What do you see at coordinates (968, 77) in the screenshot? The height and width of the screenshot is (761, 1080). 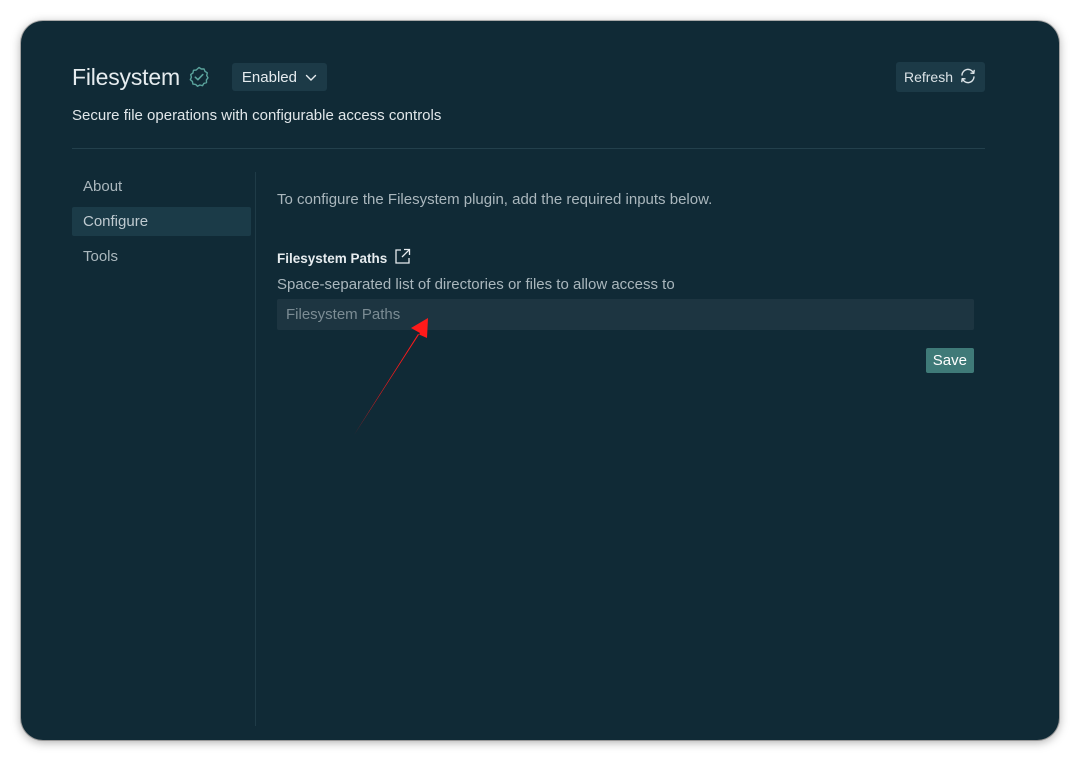 I see `refresh-icon` at bounding box center [968, 77].